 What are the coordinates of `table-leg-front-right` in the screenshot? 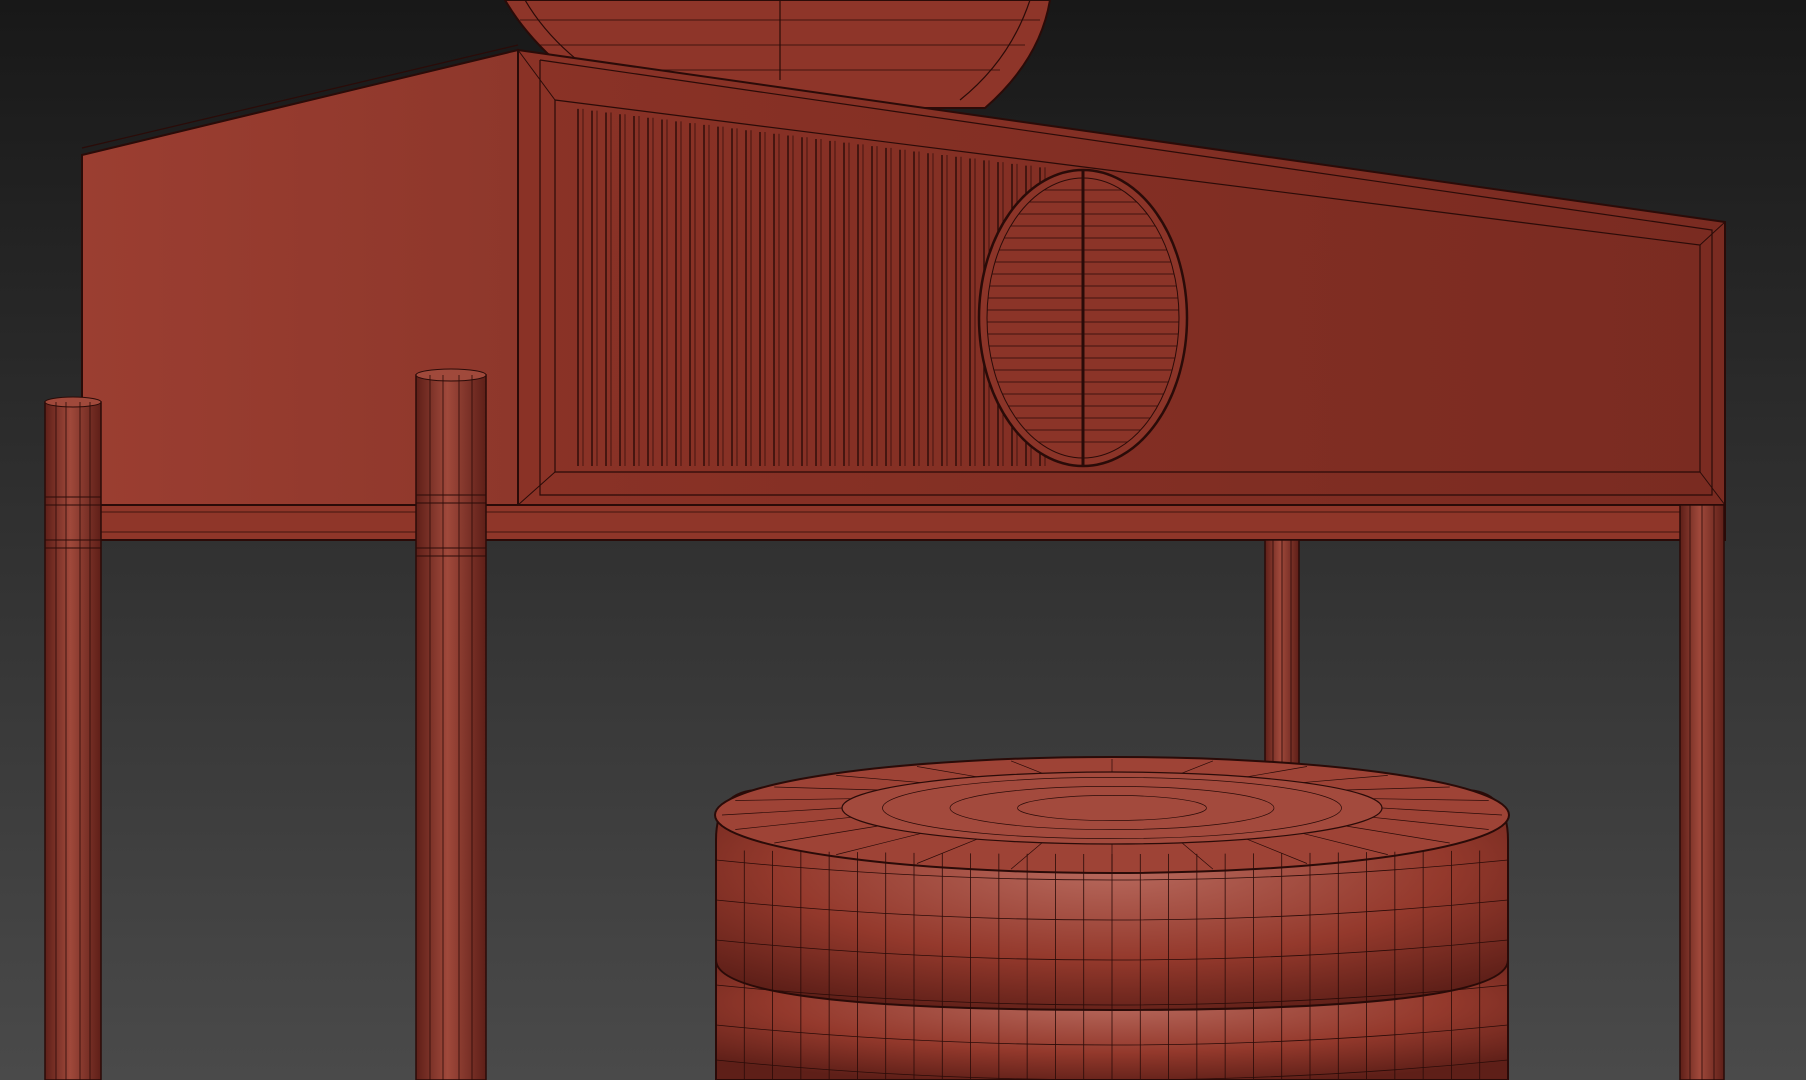 It's located at (1702, 792).